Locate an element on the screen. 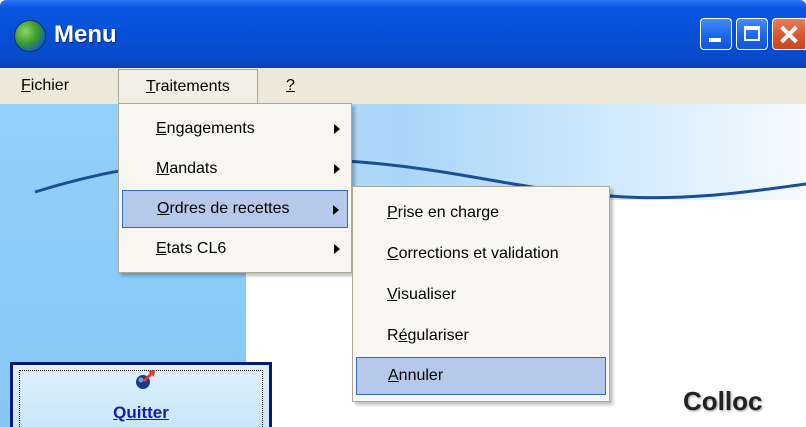  menu-bar: Fichier Traitements ? is located at coordinates (403, 86).